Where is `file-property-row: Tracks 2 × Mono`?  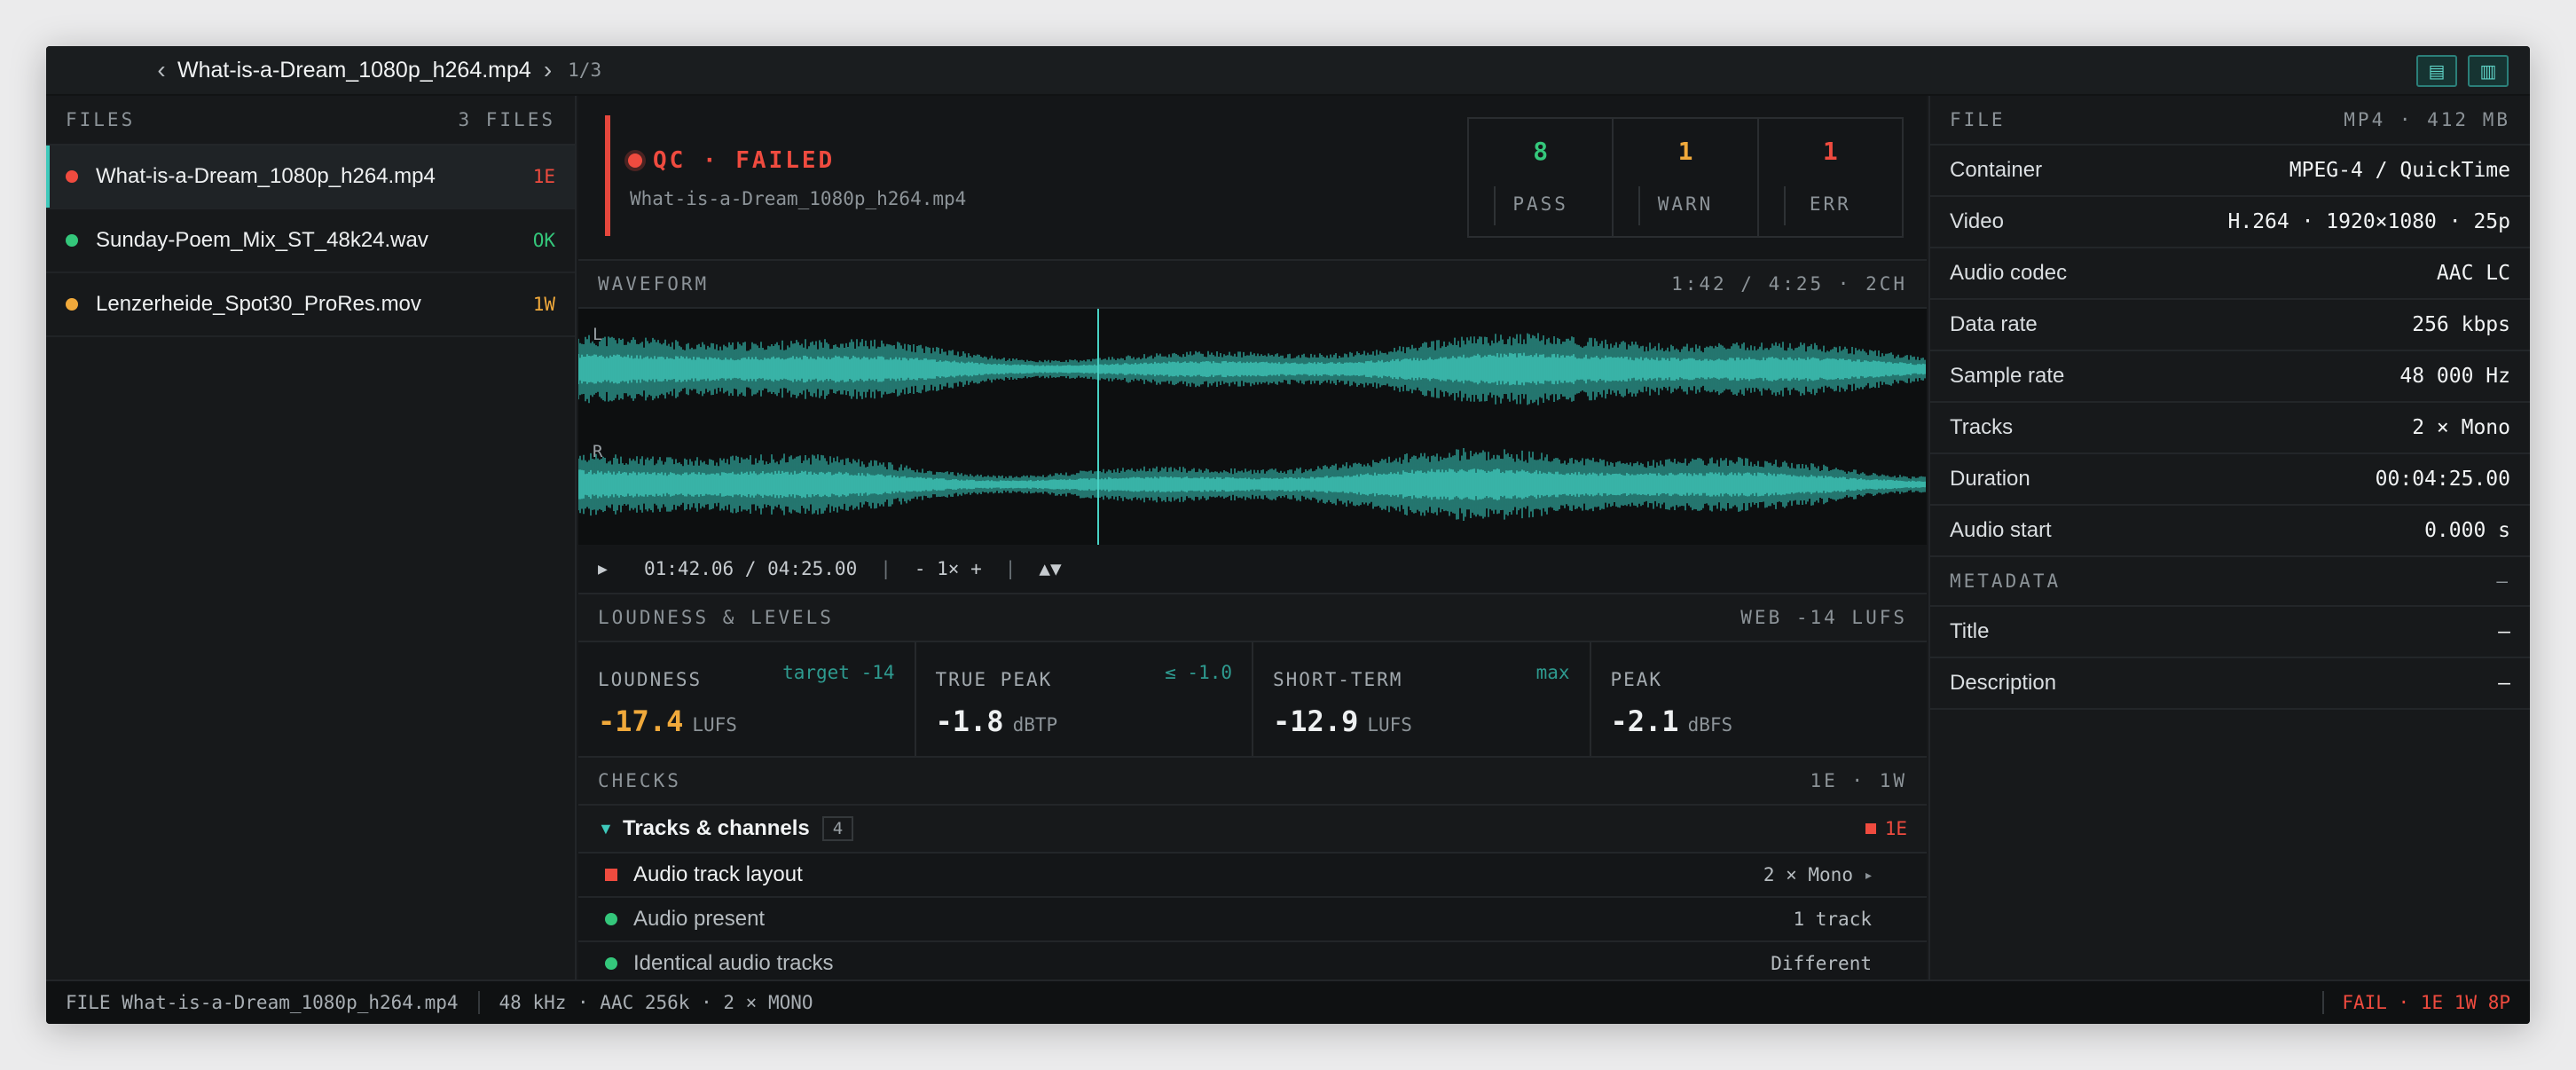
file-property-row: Tracks 2 × Mono is located at coordinates (2230, 428).